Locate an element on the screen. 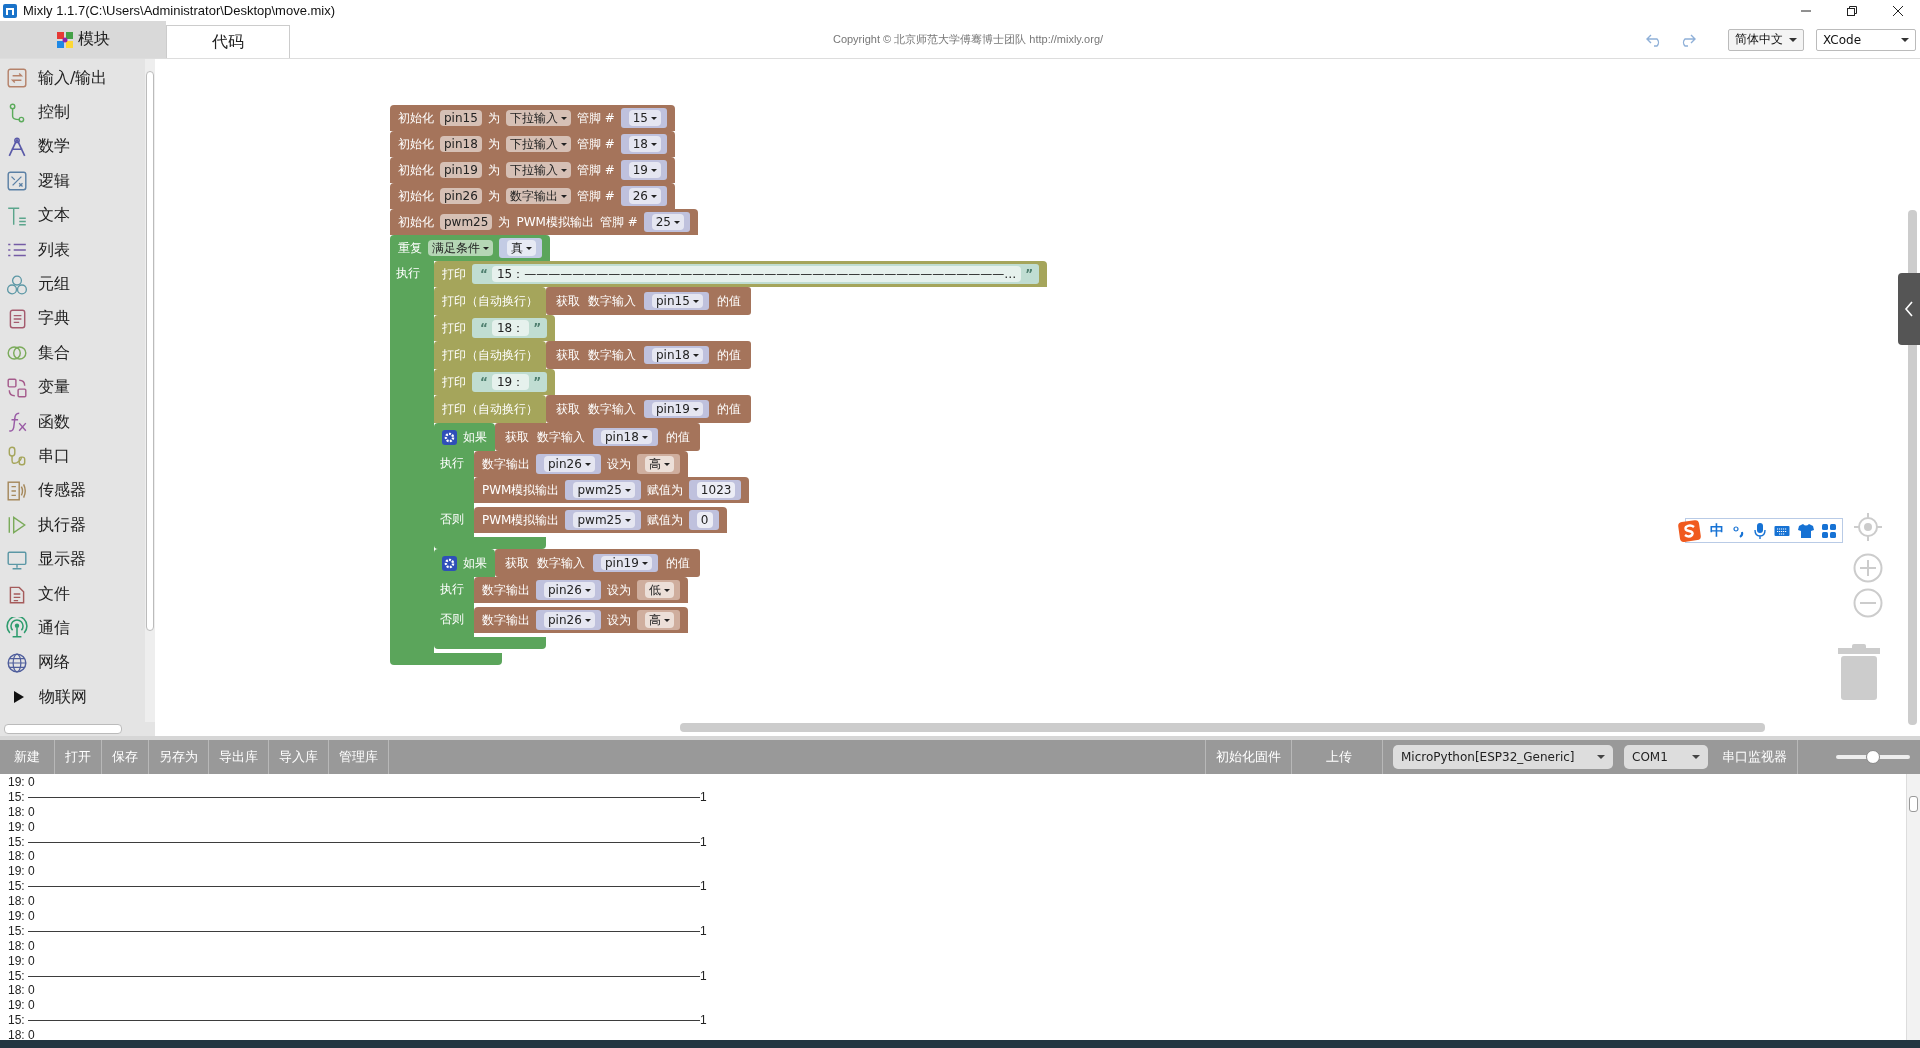  collapse-handle is located at coordinates (1909, 309).